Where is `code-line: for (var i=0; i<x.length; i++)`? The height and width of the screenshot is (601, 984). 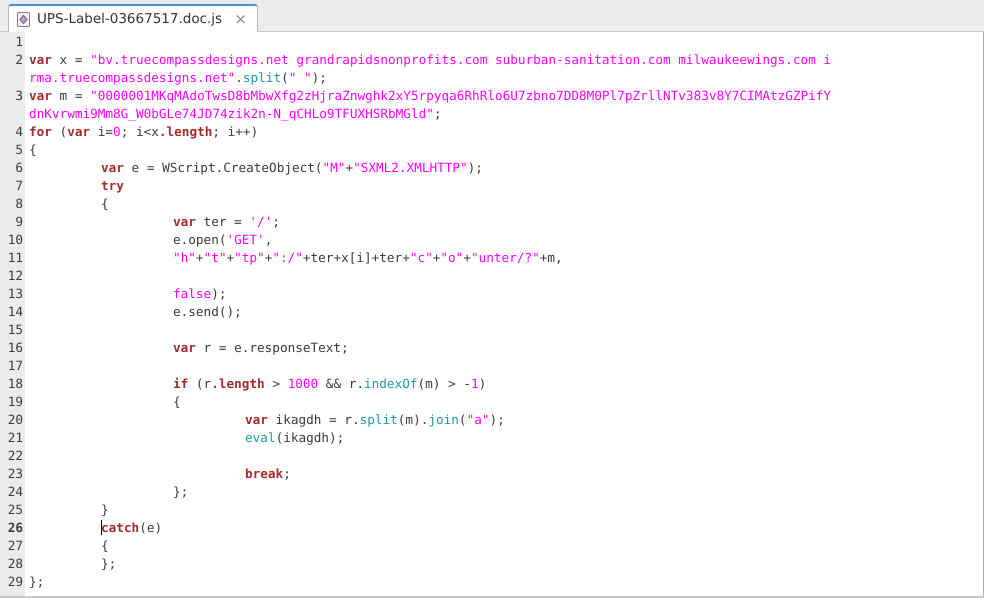 code-line: for (var i=0; i<x.length; i++) is located at coordinates (143, 132).